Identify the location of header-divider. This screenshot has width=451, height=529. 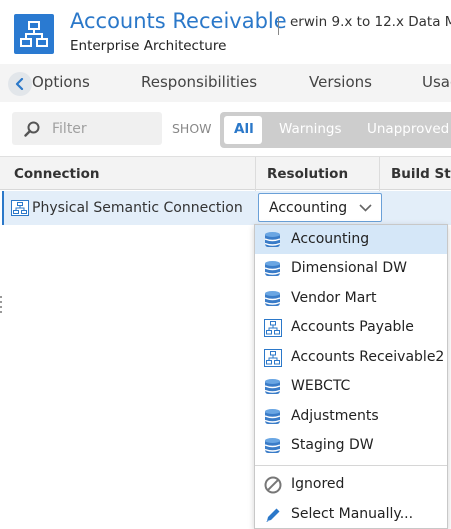
(278, 26).